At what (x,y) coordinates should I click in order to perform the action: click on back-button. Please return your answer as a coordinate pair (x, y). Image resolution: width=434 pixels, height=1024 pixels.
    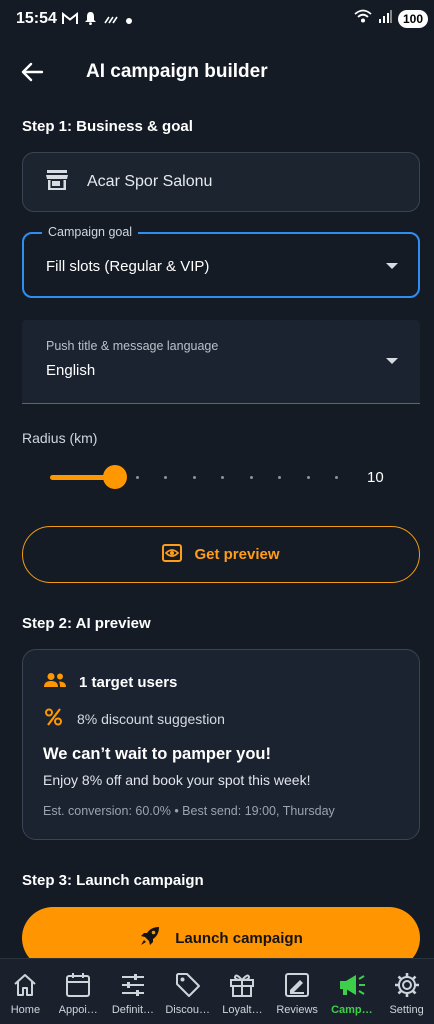
    Looking at the image, I should click on (32, 72).